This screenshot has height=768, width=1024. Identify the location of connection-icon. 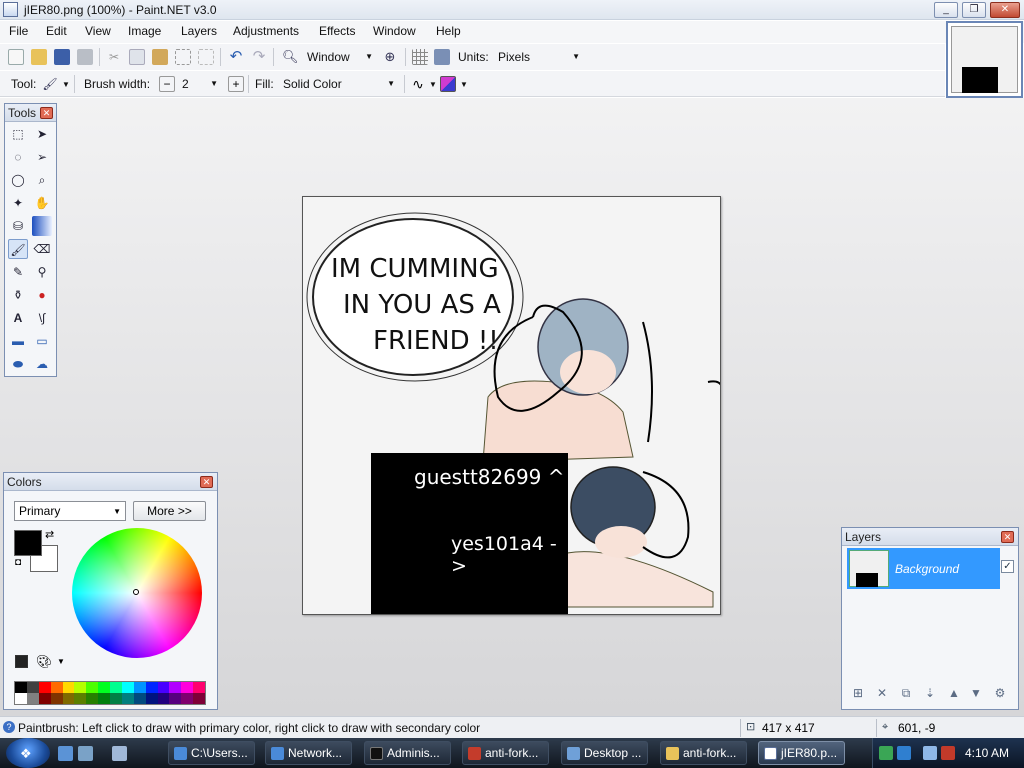
(904, 753).